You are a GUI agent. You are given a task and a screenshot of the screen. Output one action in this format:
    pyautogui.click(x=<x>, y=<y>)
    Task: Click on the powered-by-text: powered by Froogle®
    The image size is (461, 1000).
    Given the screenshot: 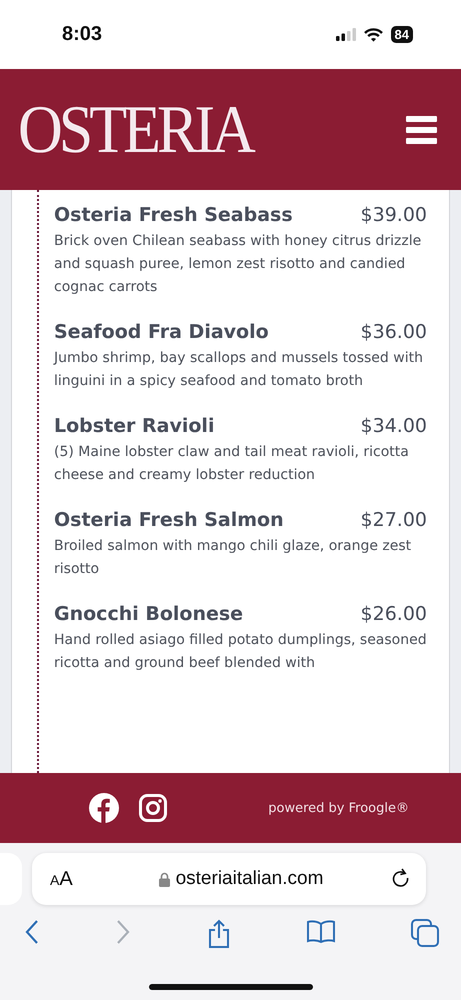 What is the action you would take?
    pyautogui.click(x=338, y=808)
    